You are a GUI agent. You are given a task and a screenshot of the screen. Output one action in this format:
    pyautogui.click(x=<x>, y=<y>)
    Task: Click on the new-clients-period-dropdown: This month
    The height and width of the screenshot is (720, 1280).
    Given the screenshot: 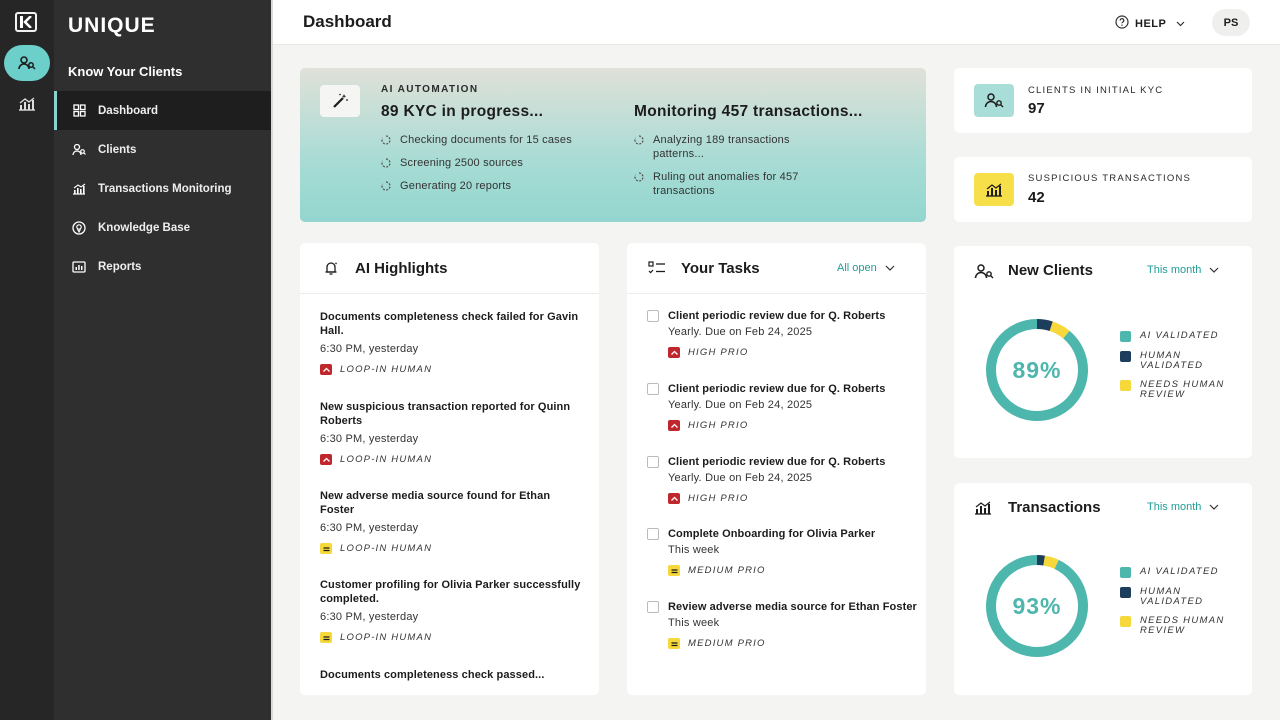 What is the action you would take?
    pyautogui.click(x=1183, y=270)
    